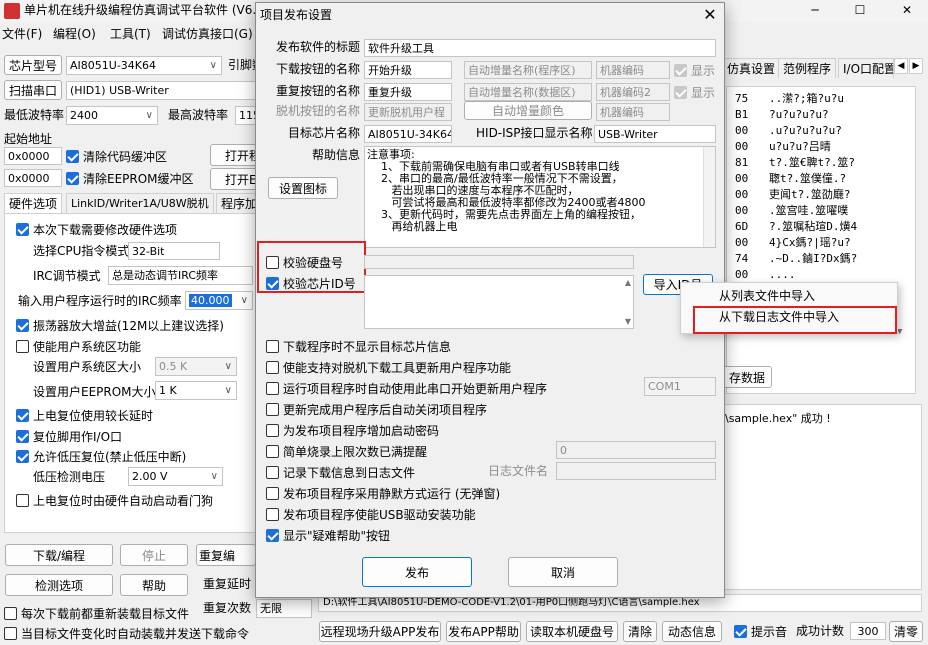 The image size is (928, 645). Describe the element at coordinates (318, 91) in the screenshot. I see `repeat-btn-name-label: 重复按钮的名称` at that location.